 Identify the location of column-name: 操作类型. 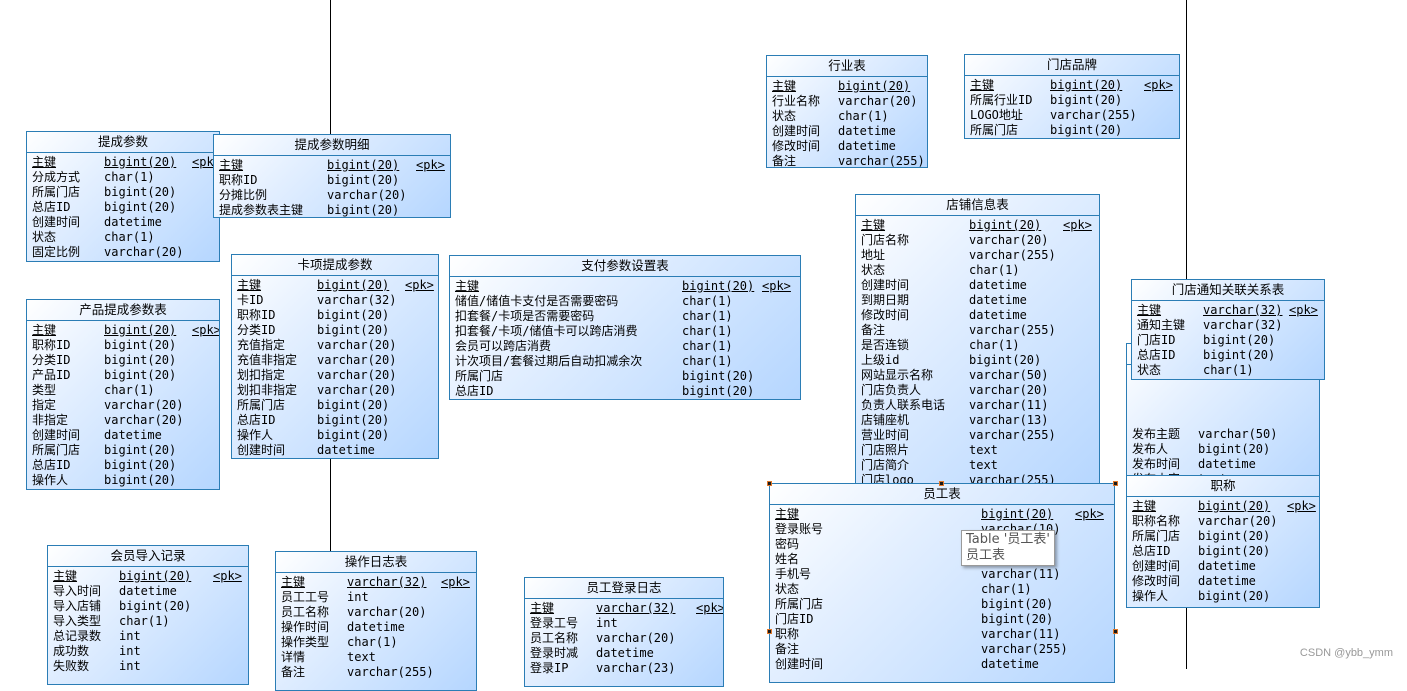
(305, 642).